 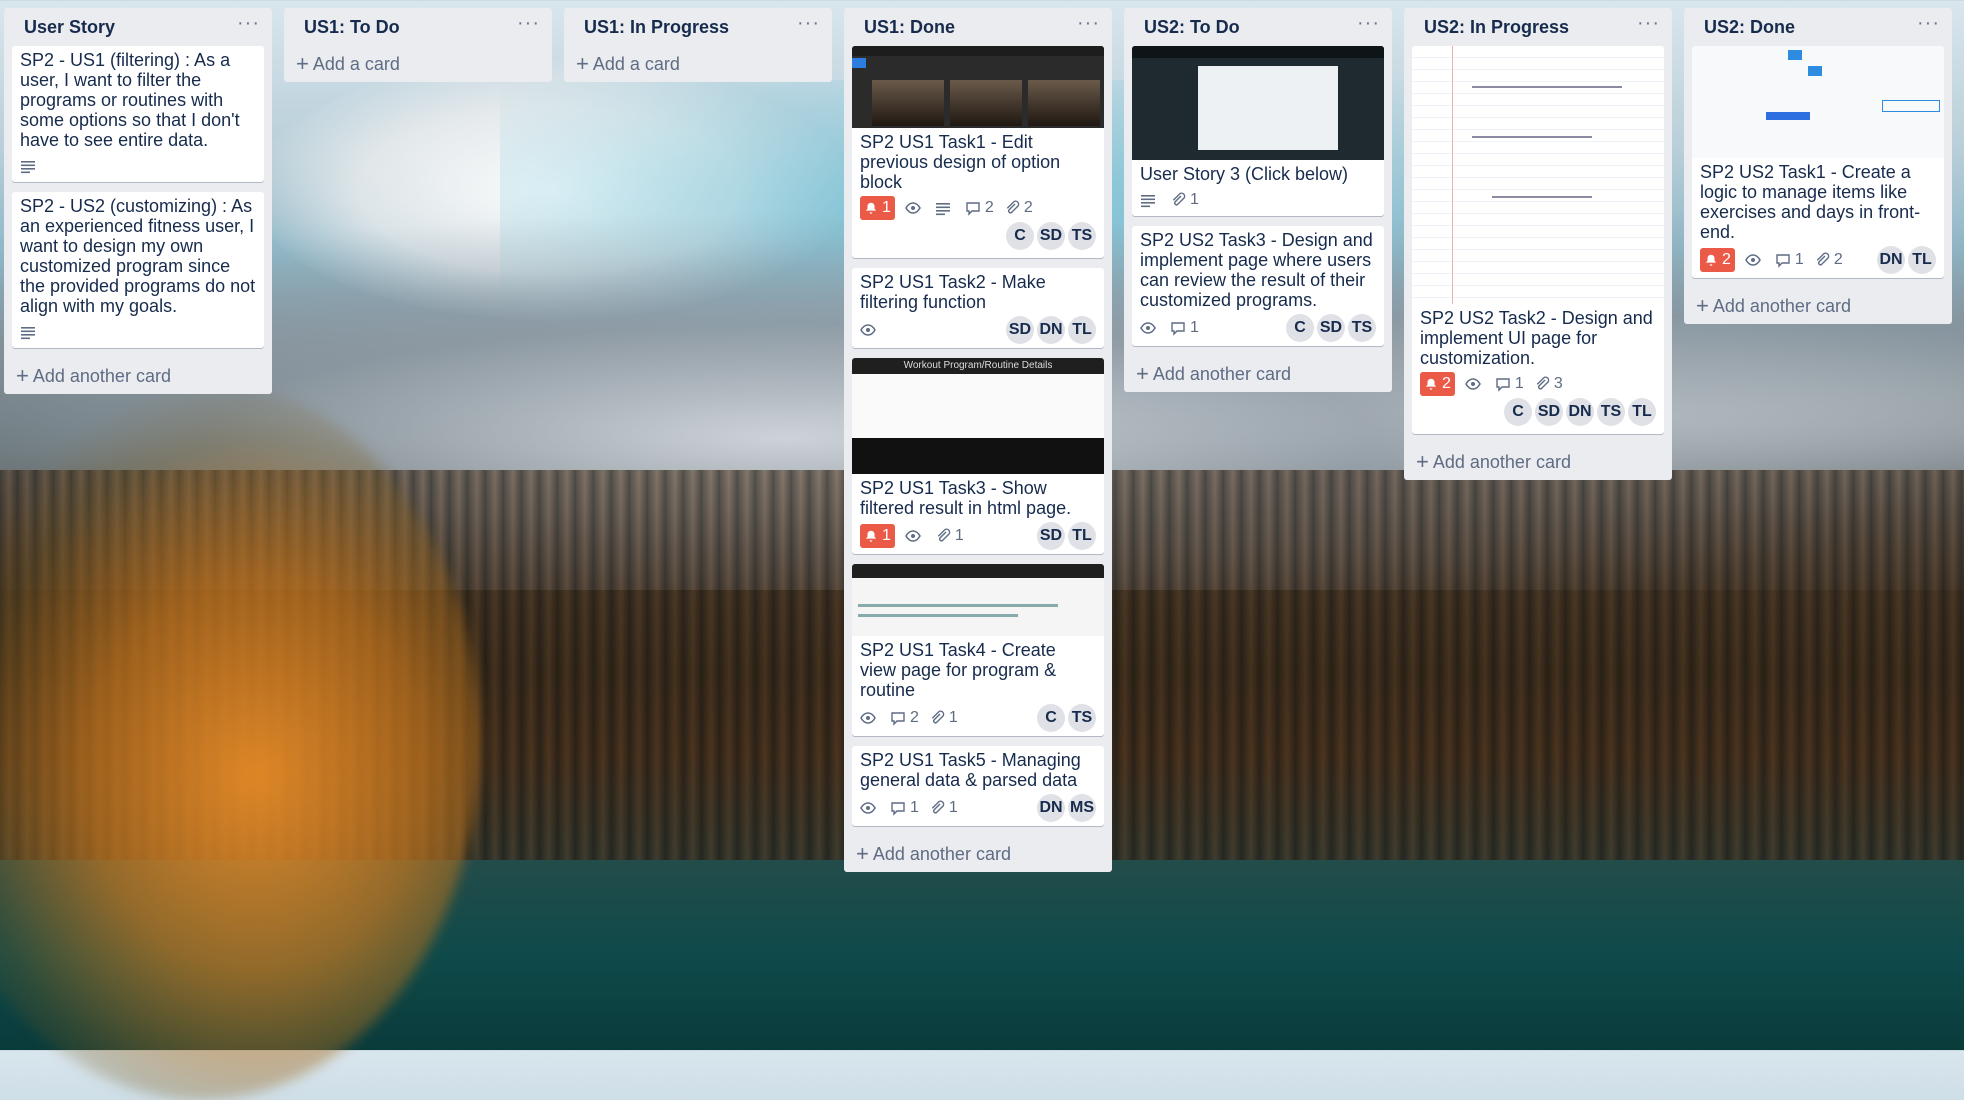 What do you see at coordinates (30, 166) in the screenshot?
I see `description-icon` at bounding box center [30, 166].